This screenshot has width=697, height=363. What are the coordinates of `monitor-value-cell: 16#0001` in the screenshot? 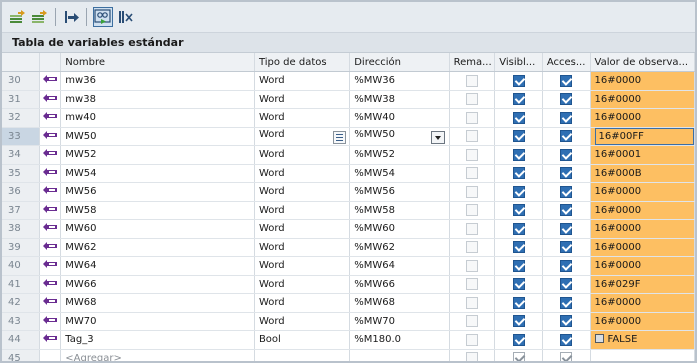 It's located at (642, 155).